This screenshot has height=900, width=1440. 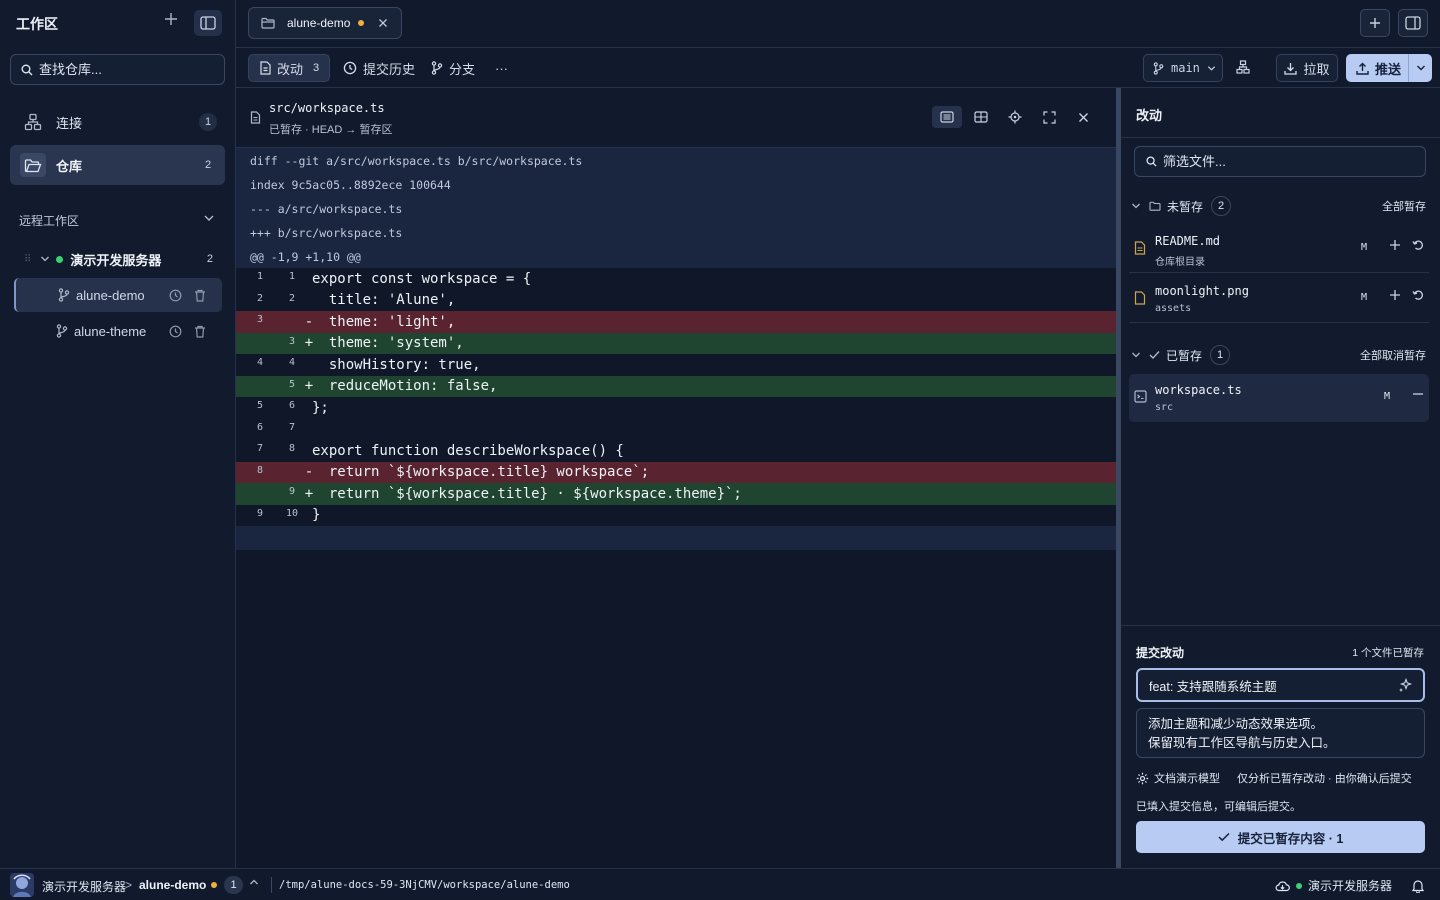 What do you see at coordinates (254, 882) in the screenshot?
I see `chevron-up-icon` at bounding box center [254, 882].